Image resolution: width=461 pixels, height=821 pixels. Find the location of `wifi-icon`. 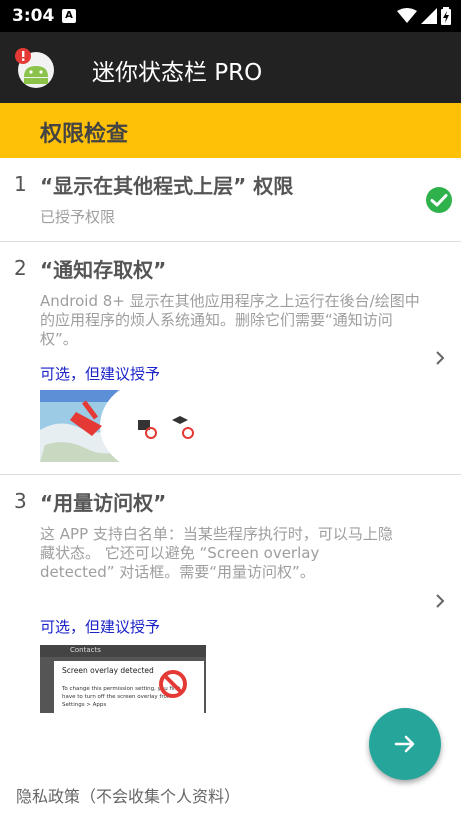

wifi-icon is located at coordinates (407, 15).